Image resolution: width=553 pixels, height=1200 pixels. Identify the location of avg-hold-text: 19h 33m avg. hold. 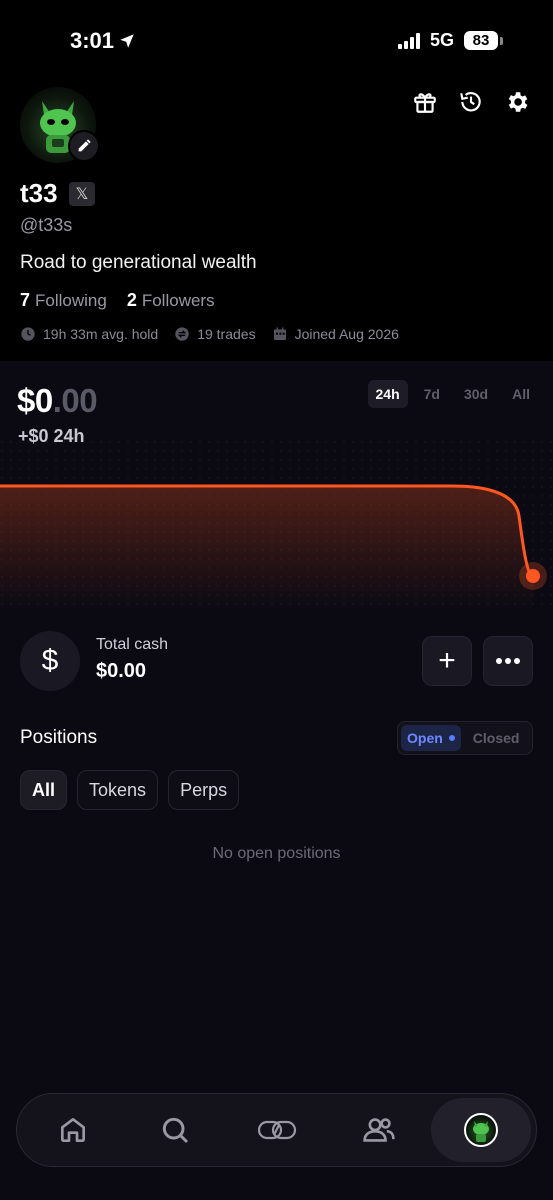
(101, 334).